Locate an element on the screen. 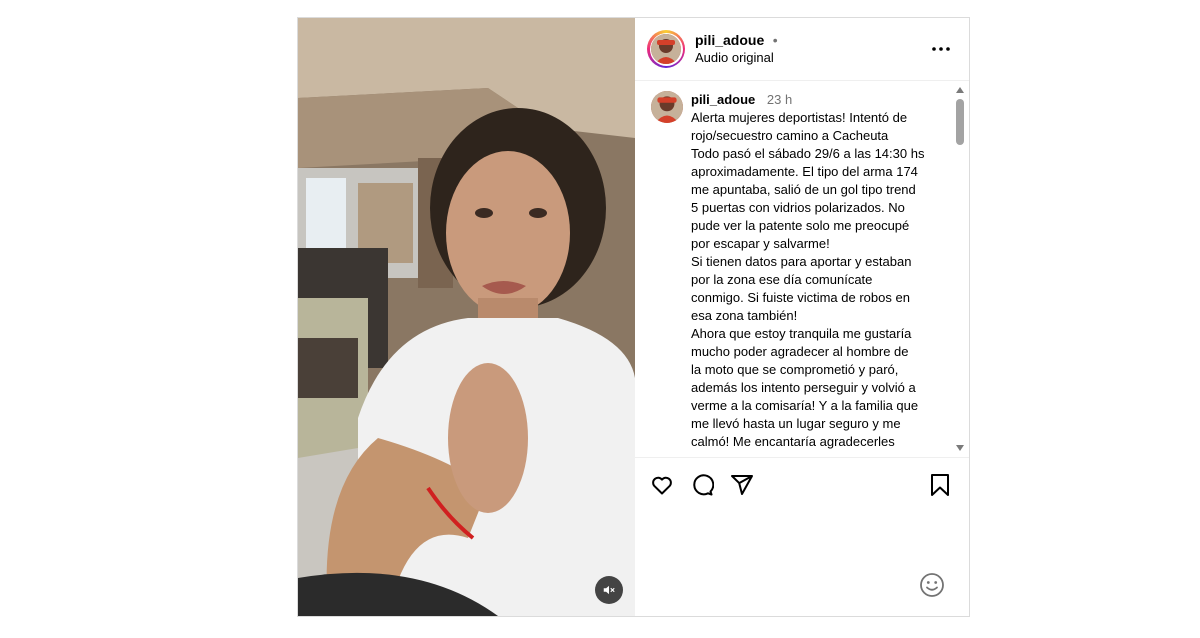  caption-line: verme a la comisaría! Y a la familia que is located at coordinates (805, 405).